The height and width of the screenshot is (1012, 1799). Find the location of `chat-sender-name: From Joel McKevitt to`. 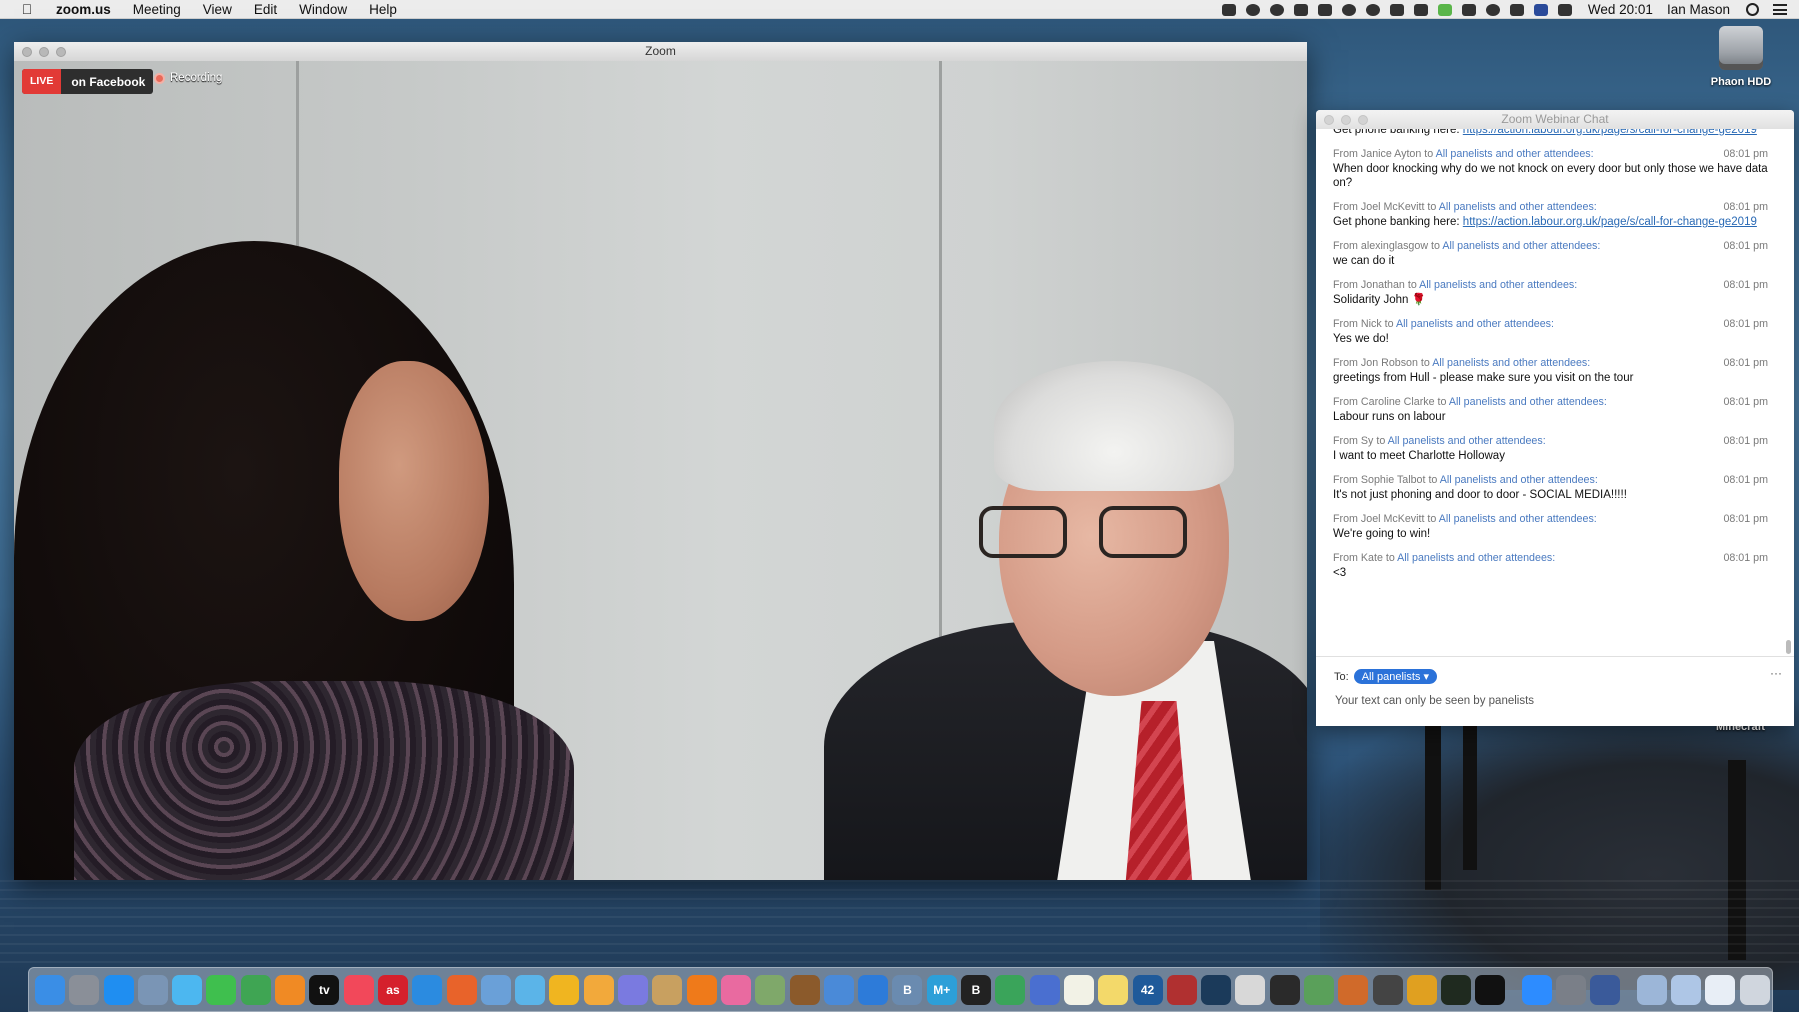

chat-sender-name: From Joel McKevitt to is located at coordinates (1386, 207).